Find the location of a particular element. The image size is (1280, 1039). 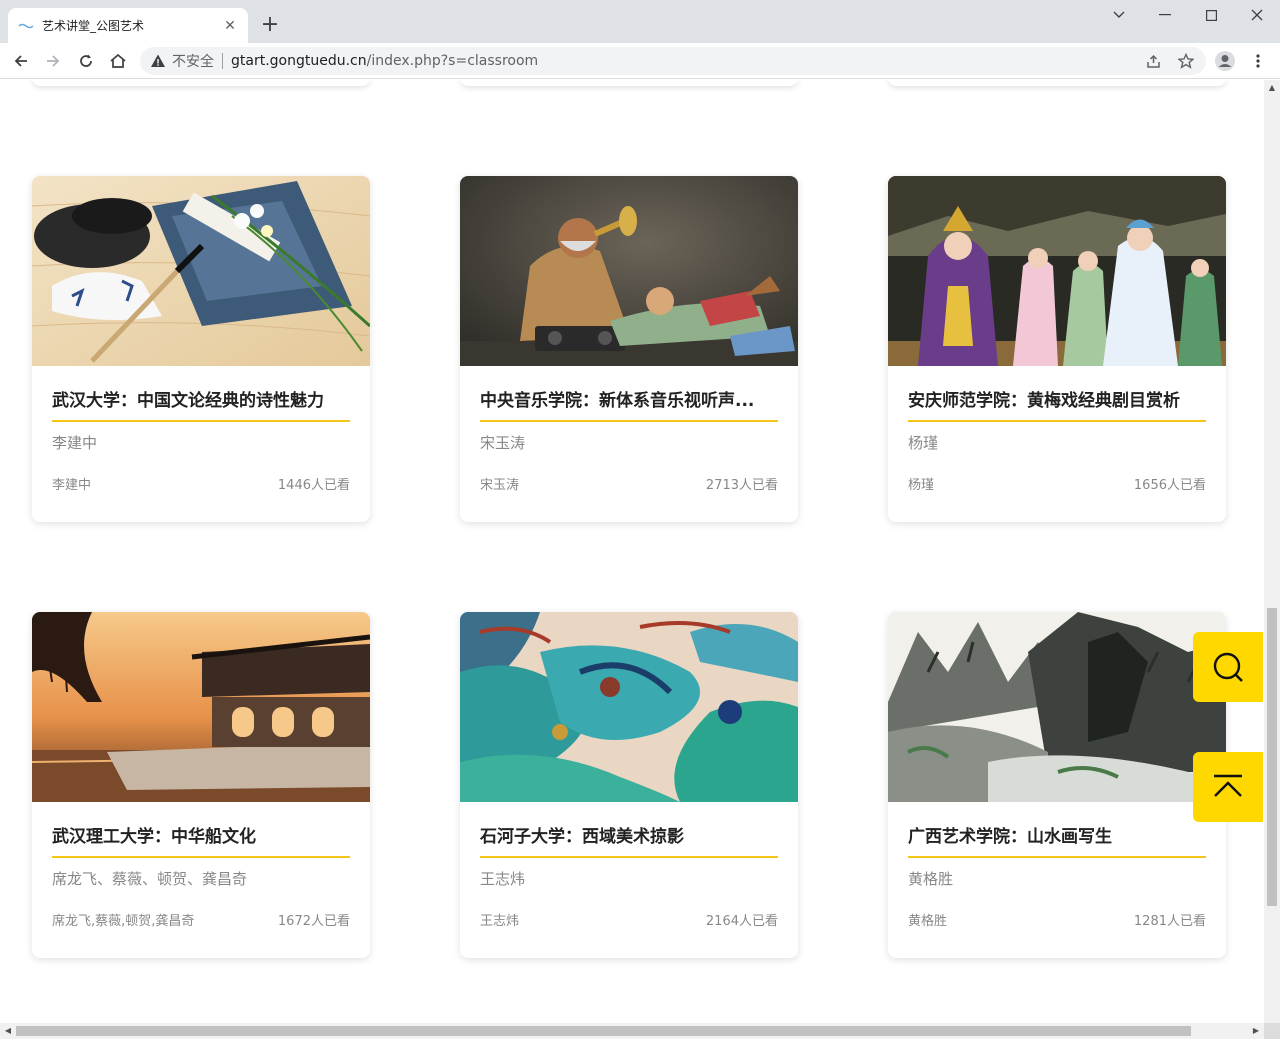

course-title: 广西艺术学院：山水画写生 is located at coordinates (1057, 834).